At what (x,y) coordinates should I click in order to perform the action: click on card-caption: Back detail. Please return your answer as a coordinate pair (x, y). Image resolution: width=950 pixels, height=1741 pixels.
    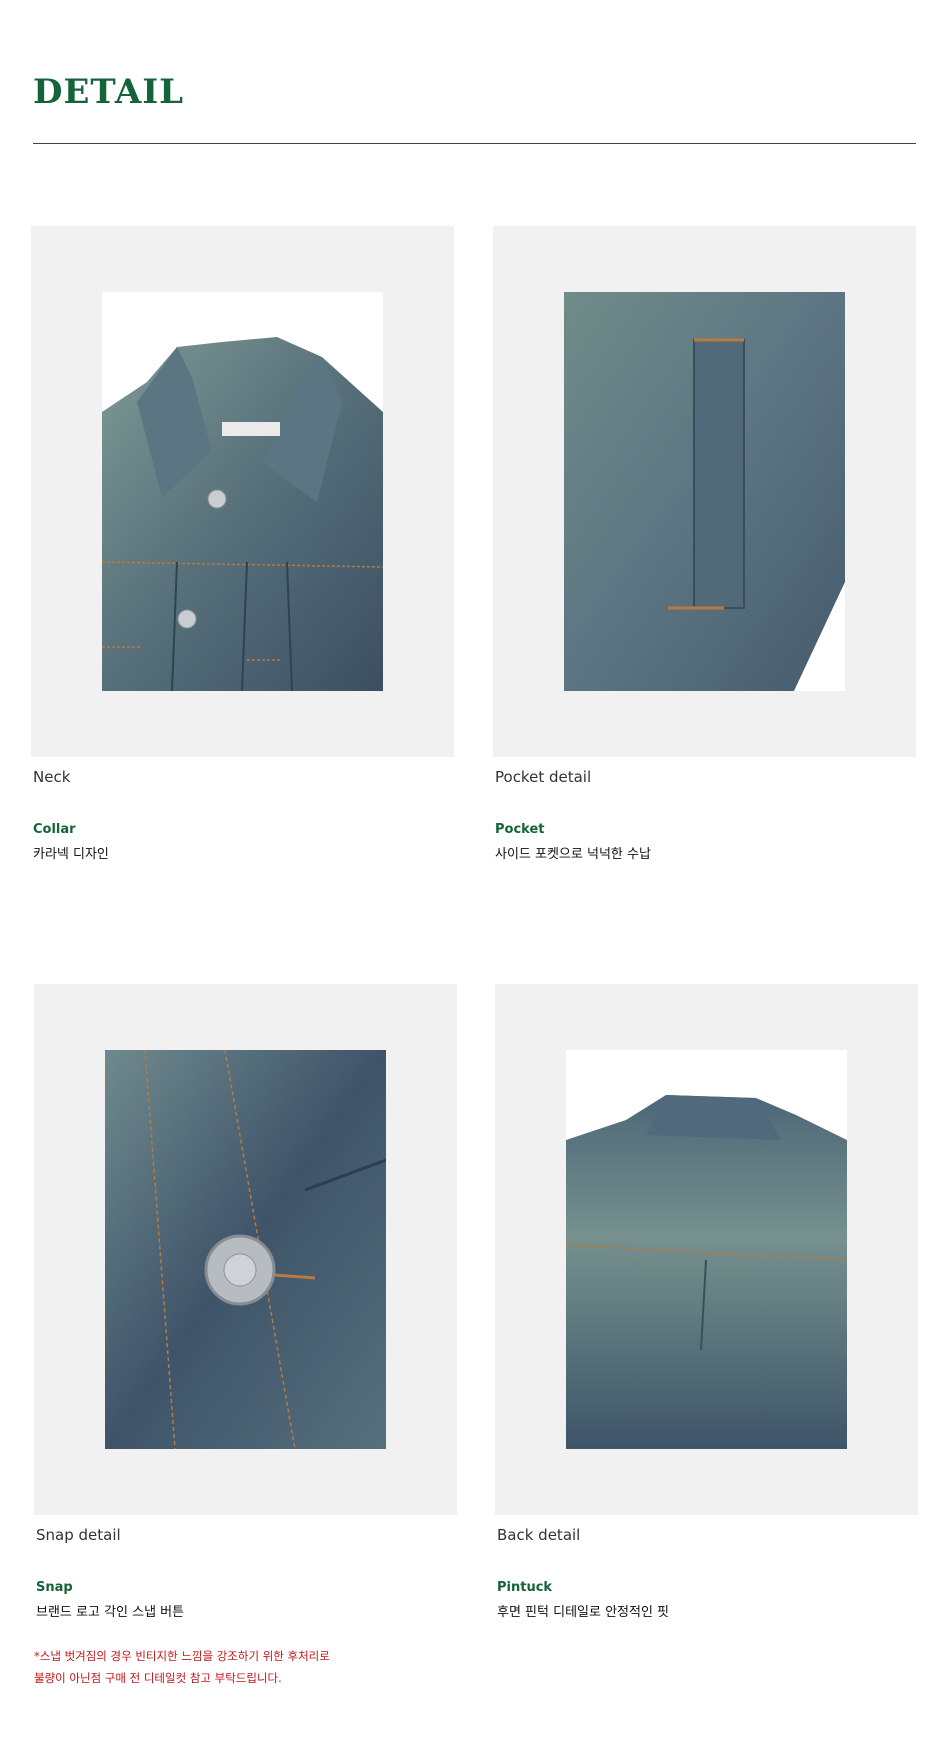
    Looking at the image, I should click on (539, 1535).